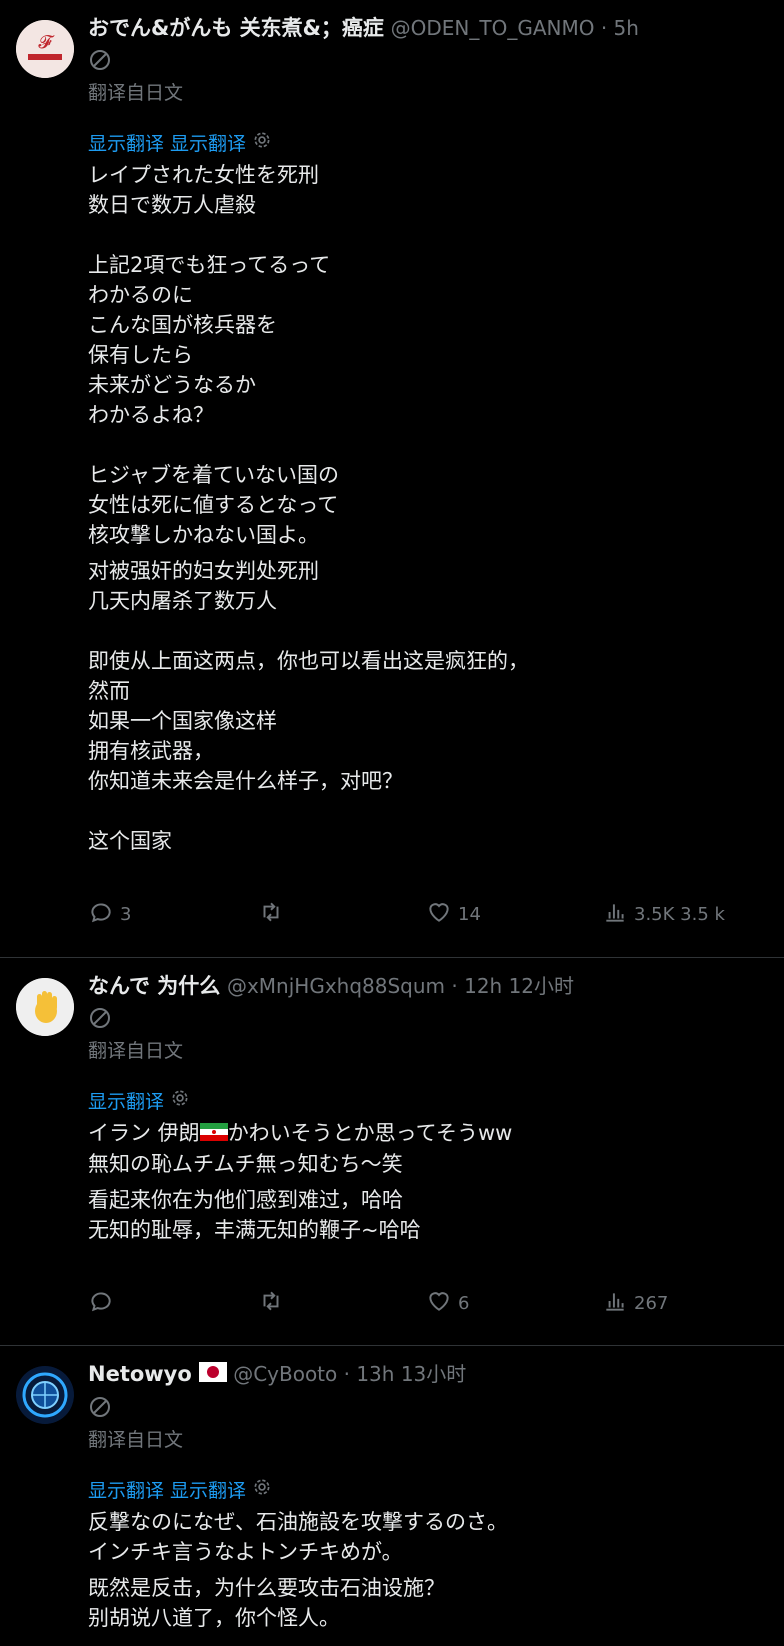 The height and width of the screenshot is (1646, 784). I want to click on avatar: 𝓕, so click(45, 49).